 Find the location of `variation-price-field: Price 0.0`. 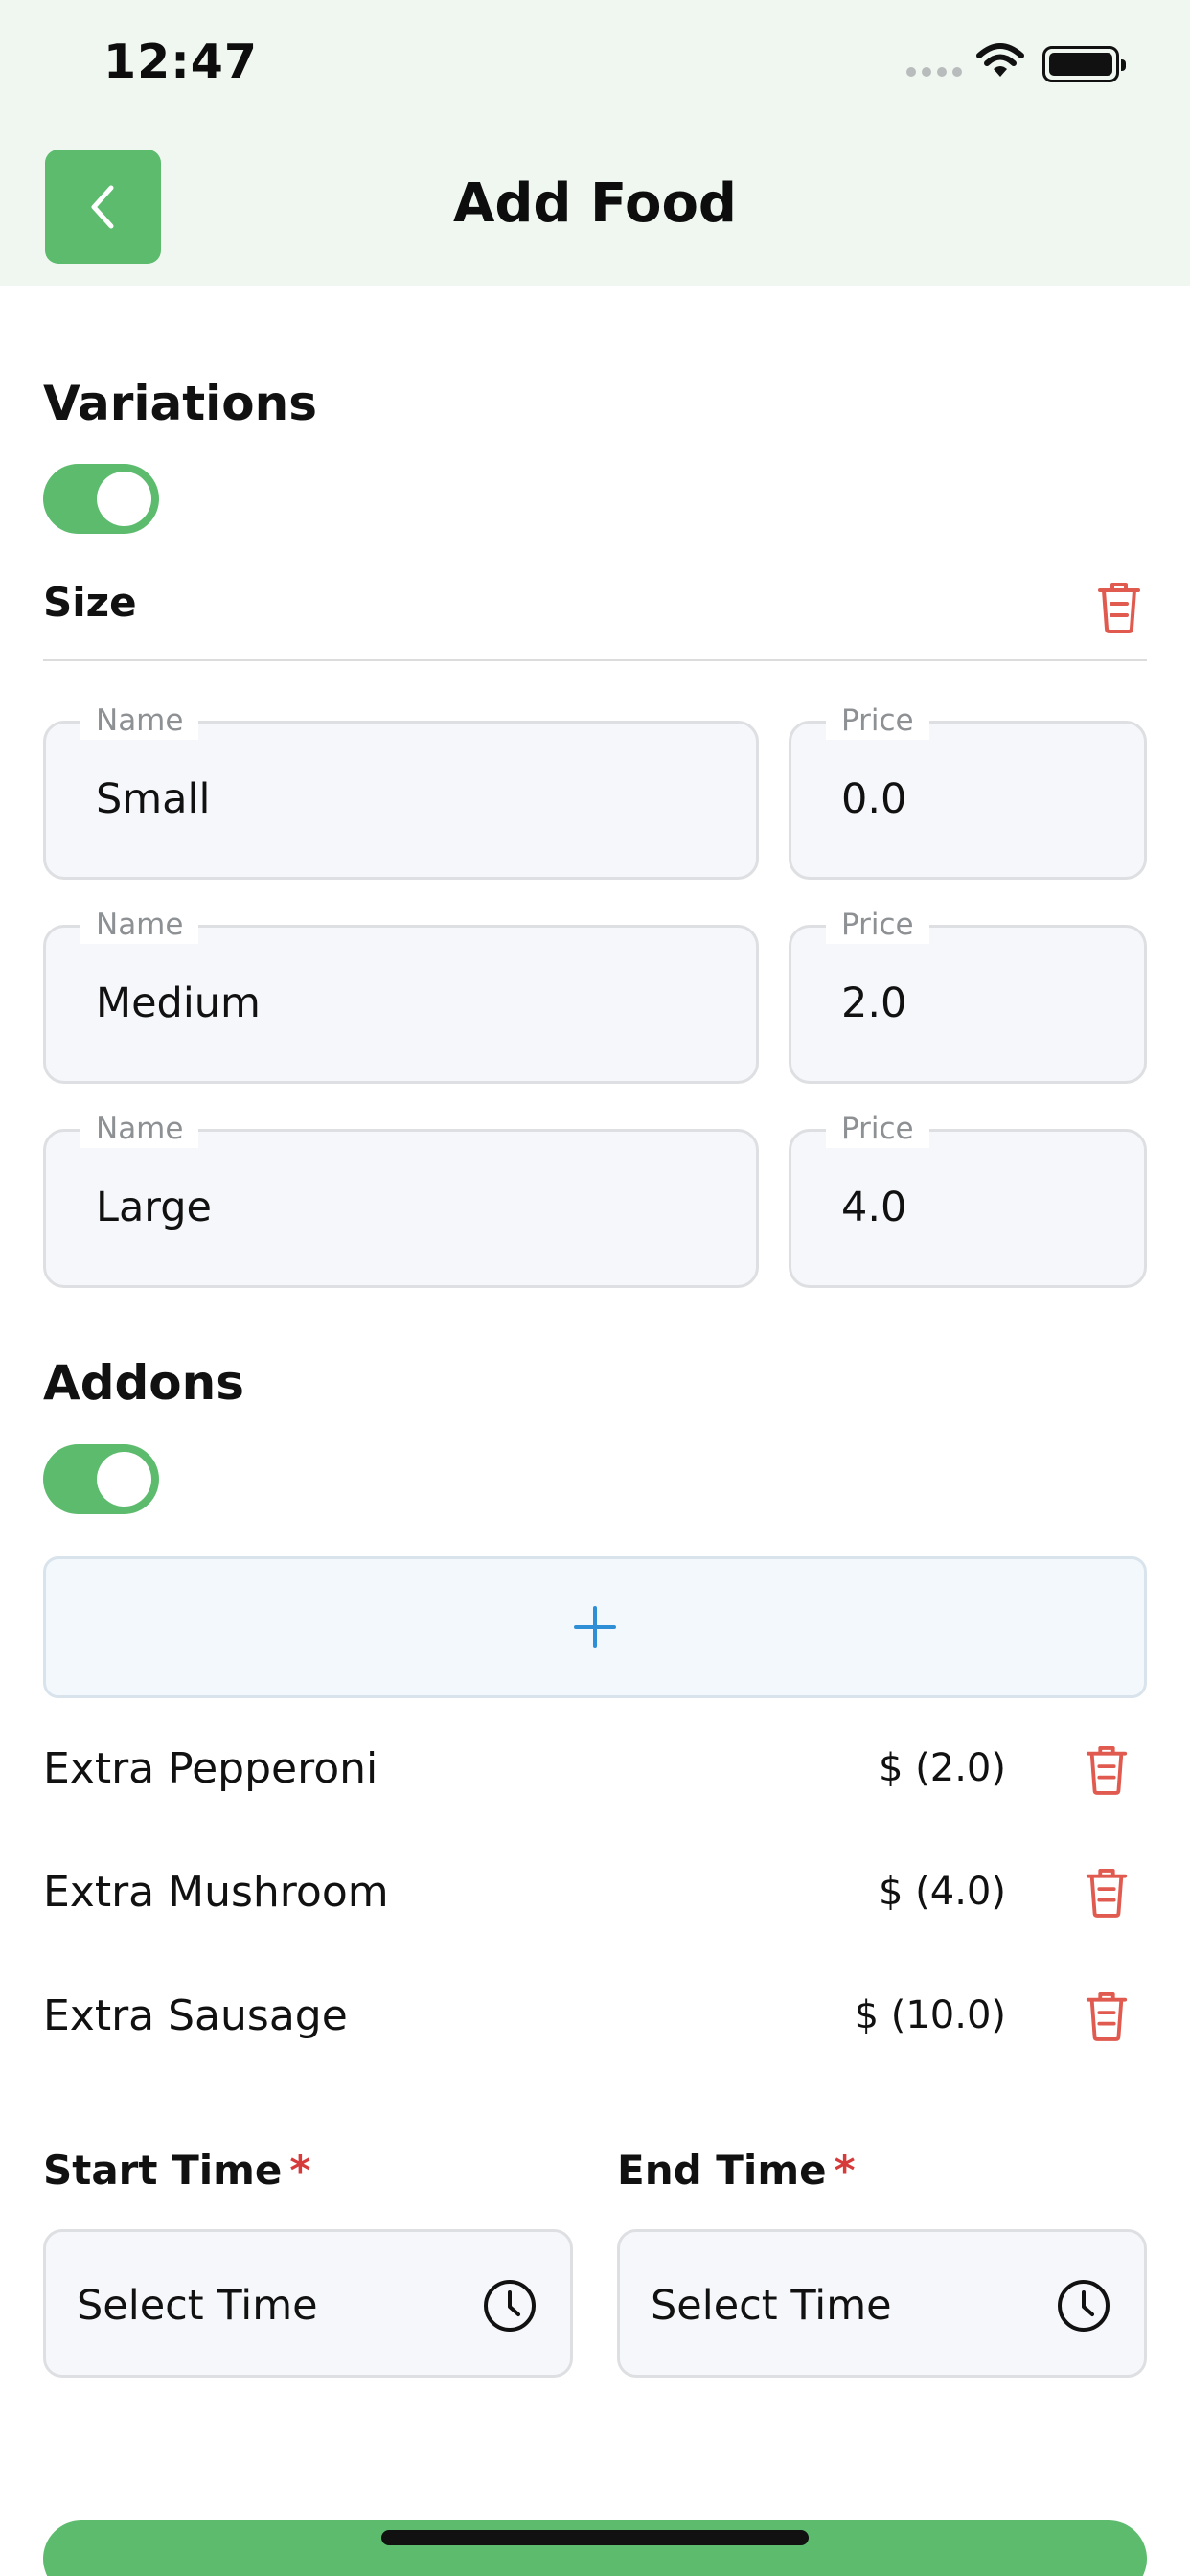

variation-price-field: Price 0.0 is located at coordinates (968, 791).